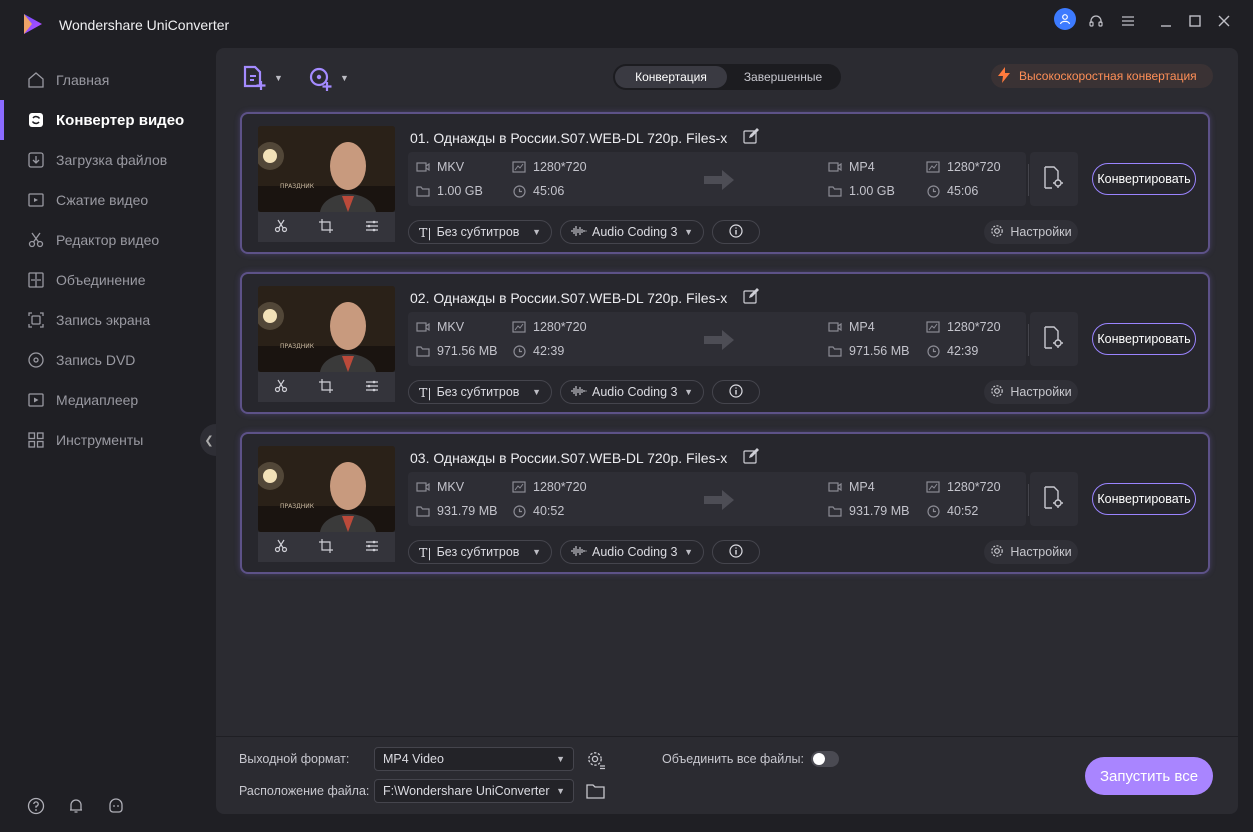 Image resolution: width=1253 pixels, height=832 pixels. Describe the element at coordinates (101, 280) in the screenshot. I see `sidebar-item-label: Объединение` at that location.